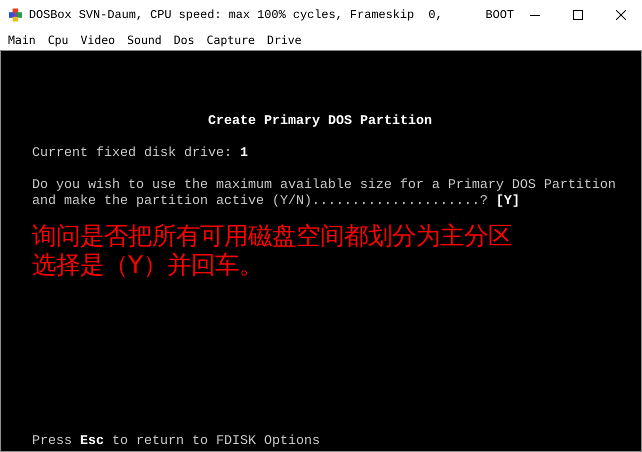 The width and height of the screenshot is (642, 452). What do you see at coordinates (284, 40) in the screenshot?
I see `menu-item: Drive` at bounding box center [284, 40].